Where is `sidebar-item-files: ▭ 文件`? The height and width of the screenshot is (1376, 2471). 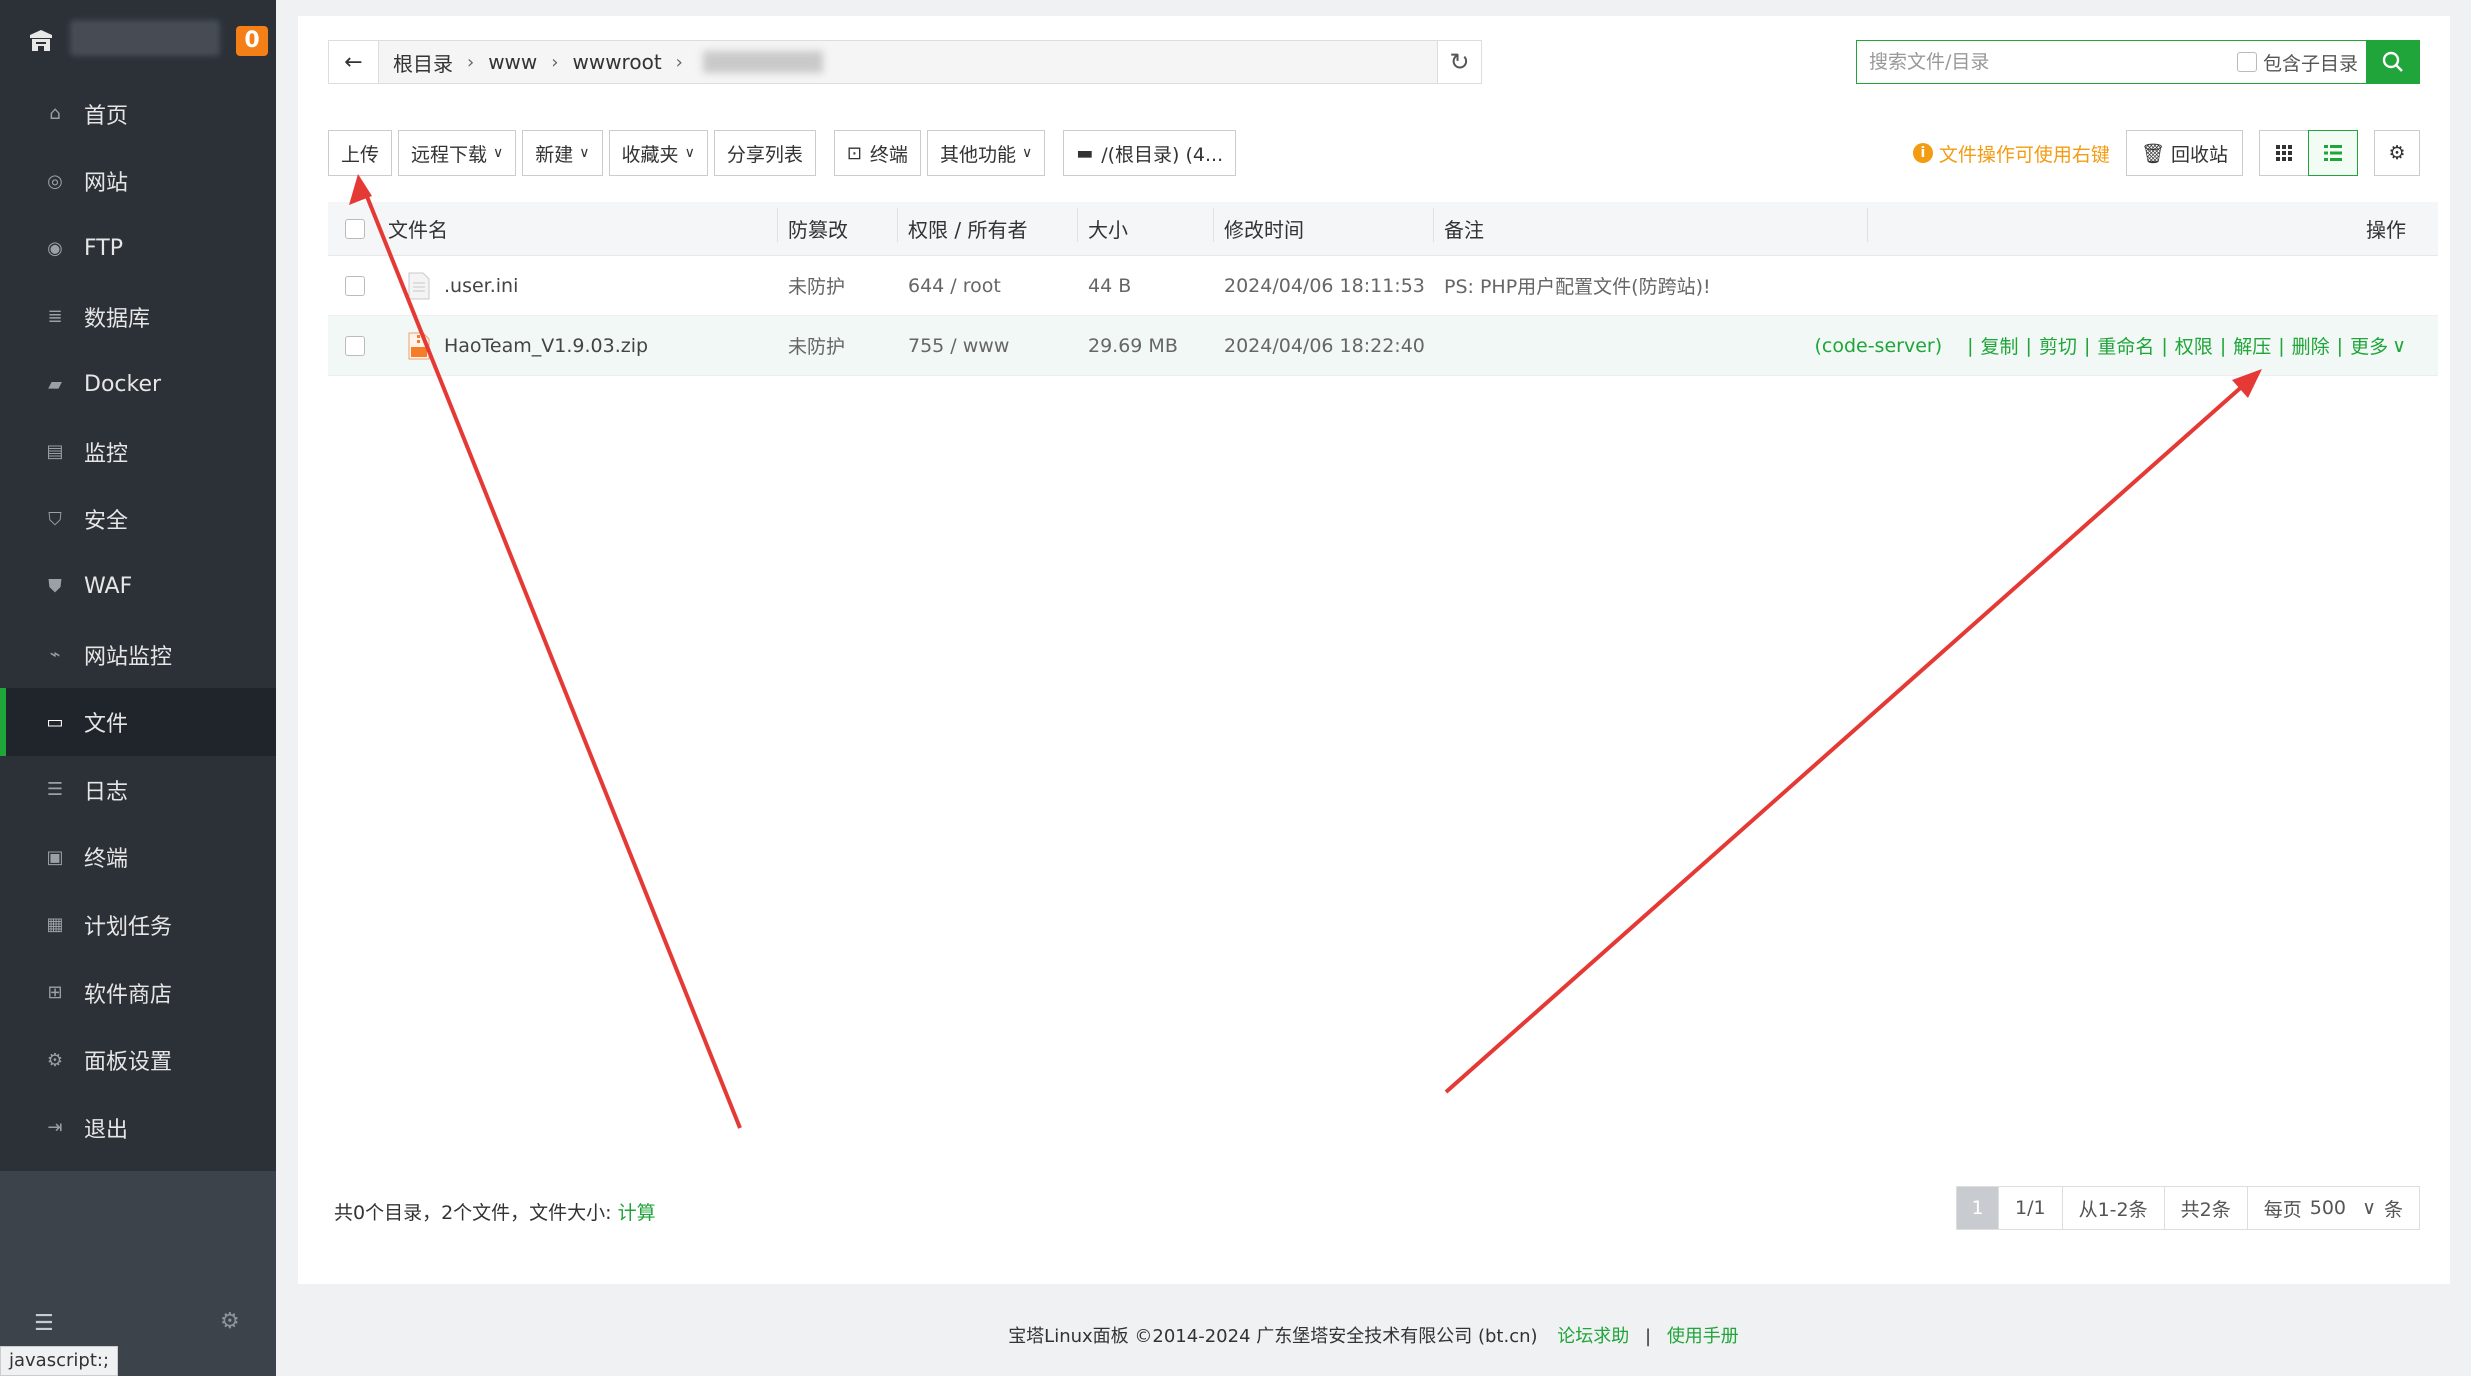 sidebar-item-files: ▭ 文件 is located at coordinates (138, 722).